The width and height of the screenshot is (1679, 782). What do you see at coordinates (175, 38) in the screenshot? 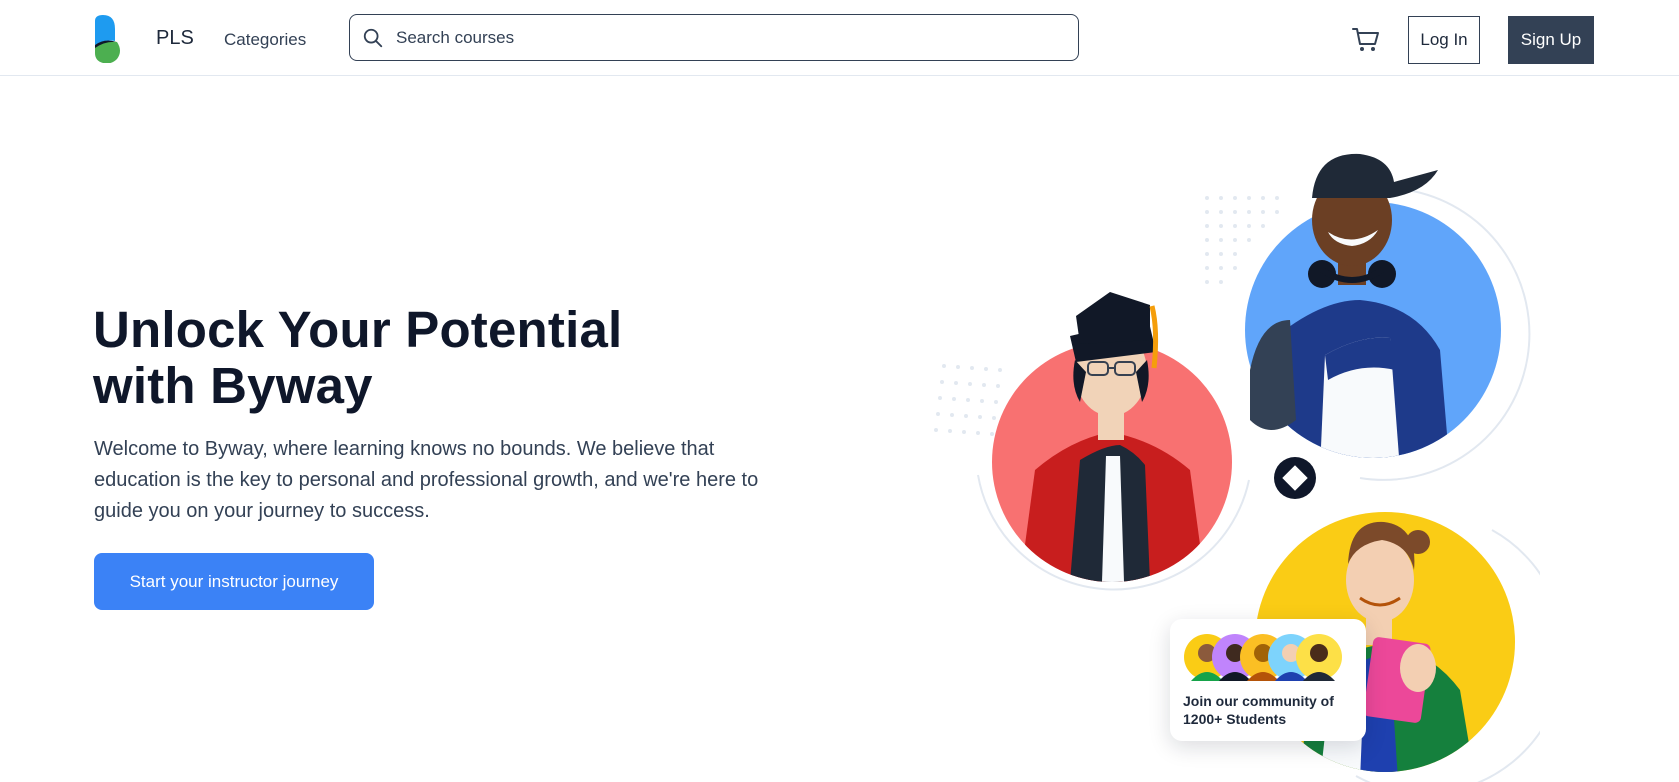
I see `brand-name: PLS` at bounding box center [175, 38].